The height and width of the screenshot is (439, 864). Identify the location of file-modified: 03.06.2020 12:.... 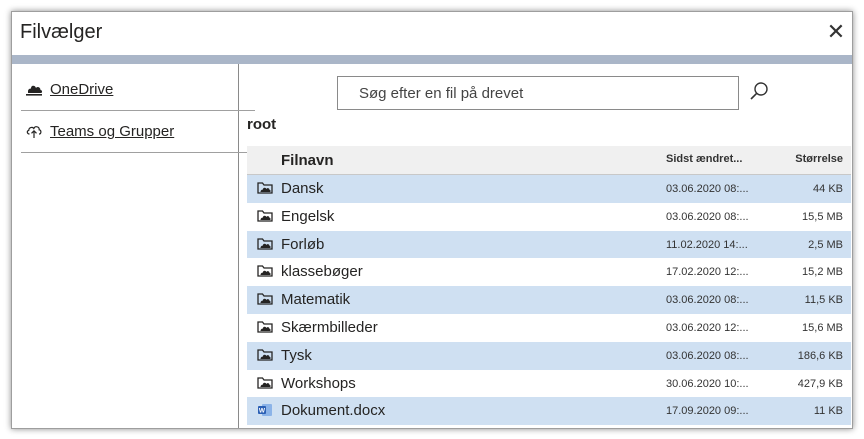
(707, 327).